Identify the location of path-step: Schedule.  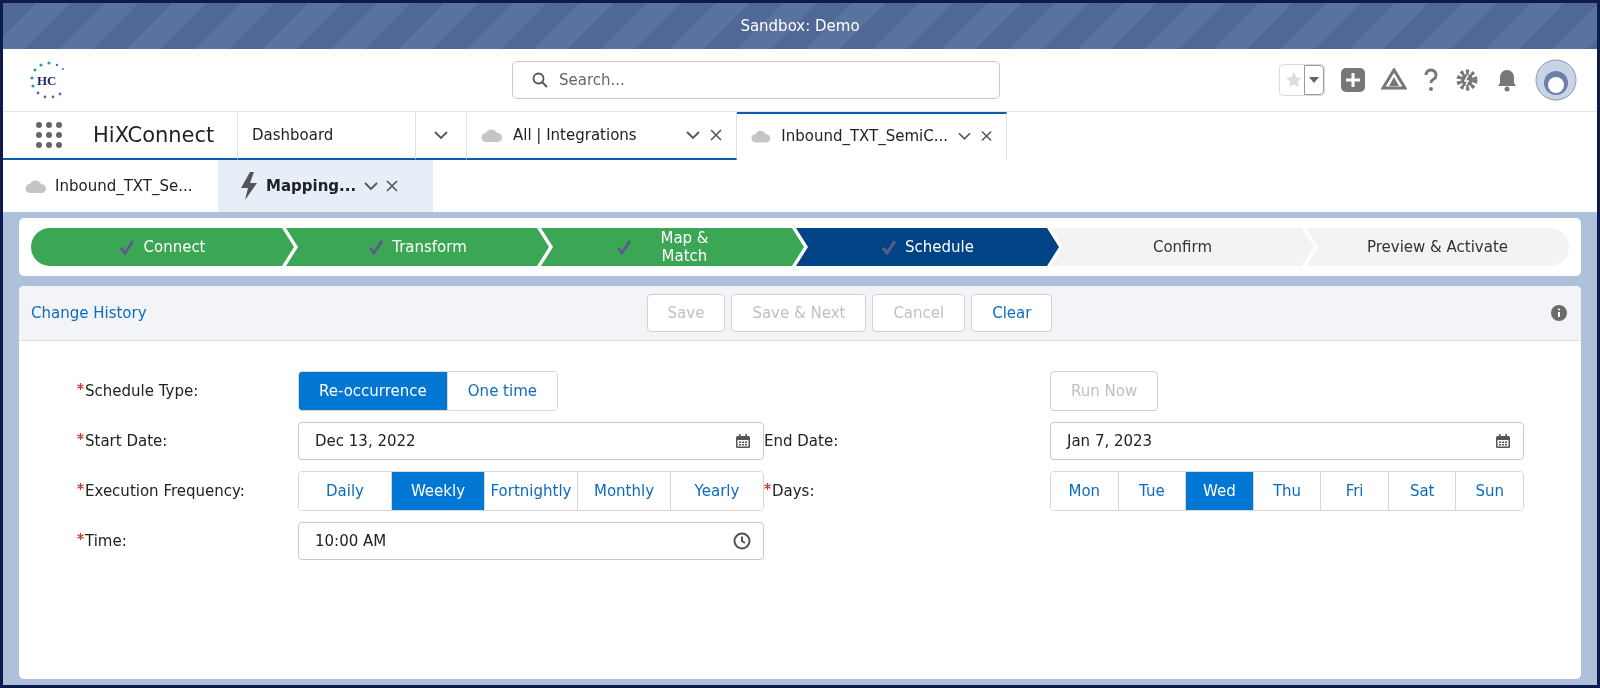
(927, 247).